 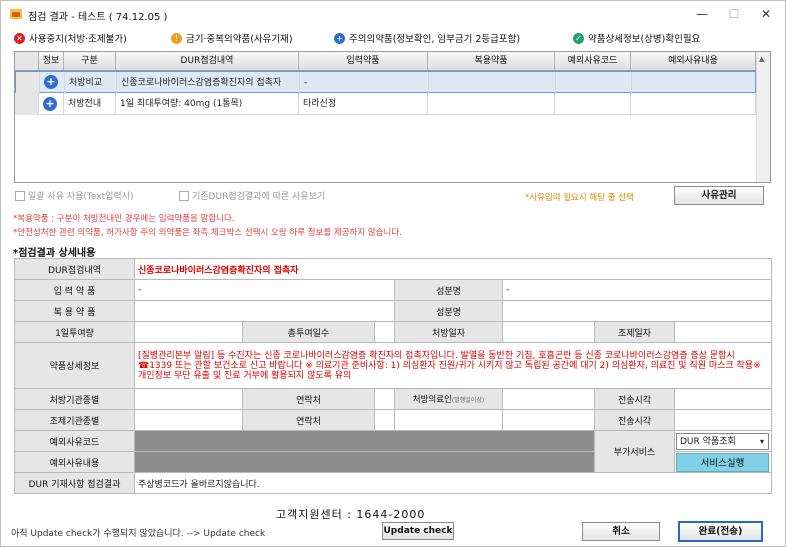 I want to click on contact-label: 연락처, so click(x=308, y=399).